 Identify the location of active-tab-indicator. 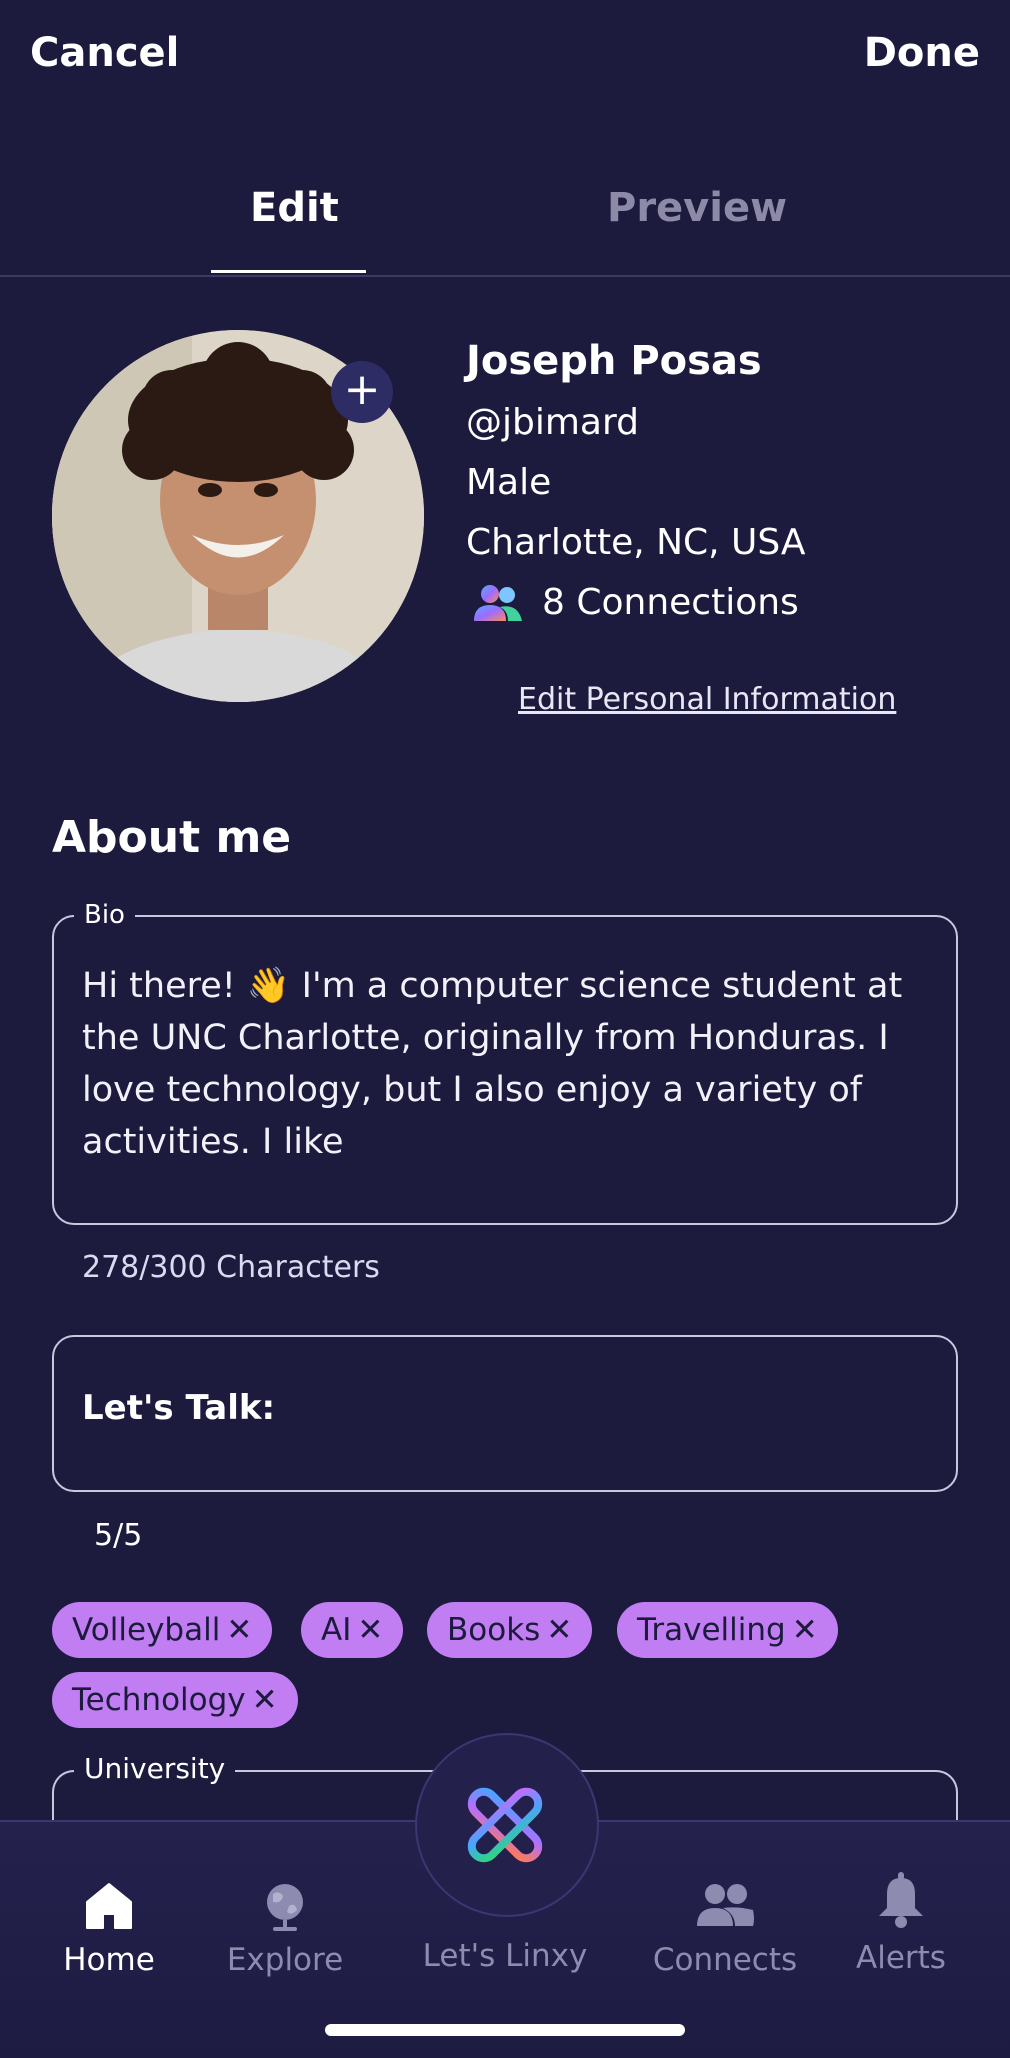
(288, 271).